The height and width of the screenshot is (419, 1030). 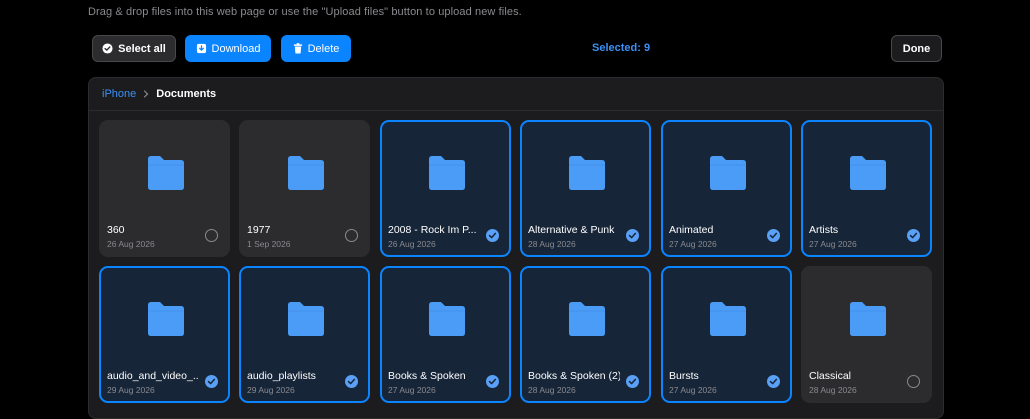 What do you see at coordinates (119, 94) in the screenshot?
I see `breadcrumb-root-link: iPhone` at bounding box center [119, 94].